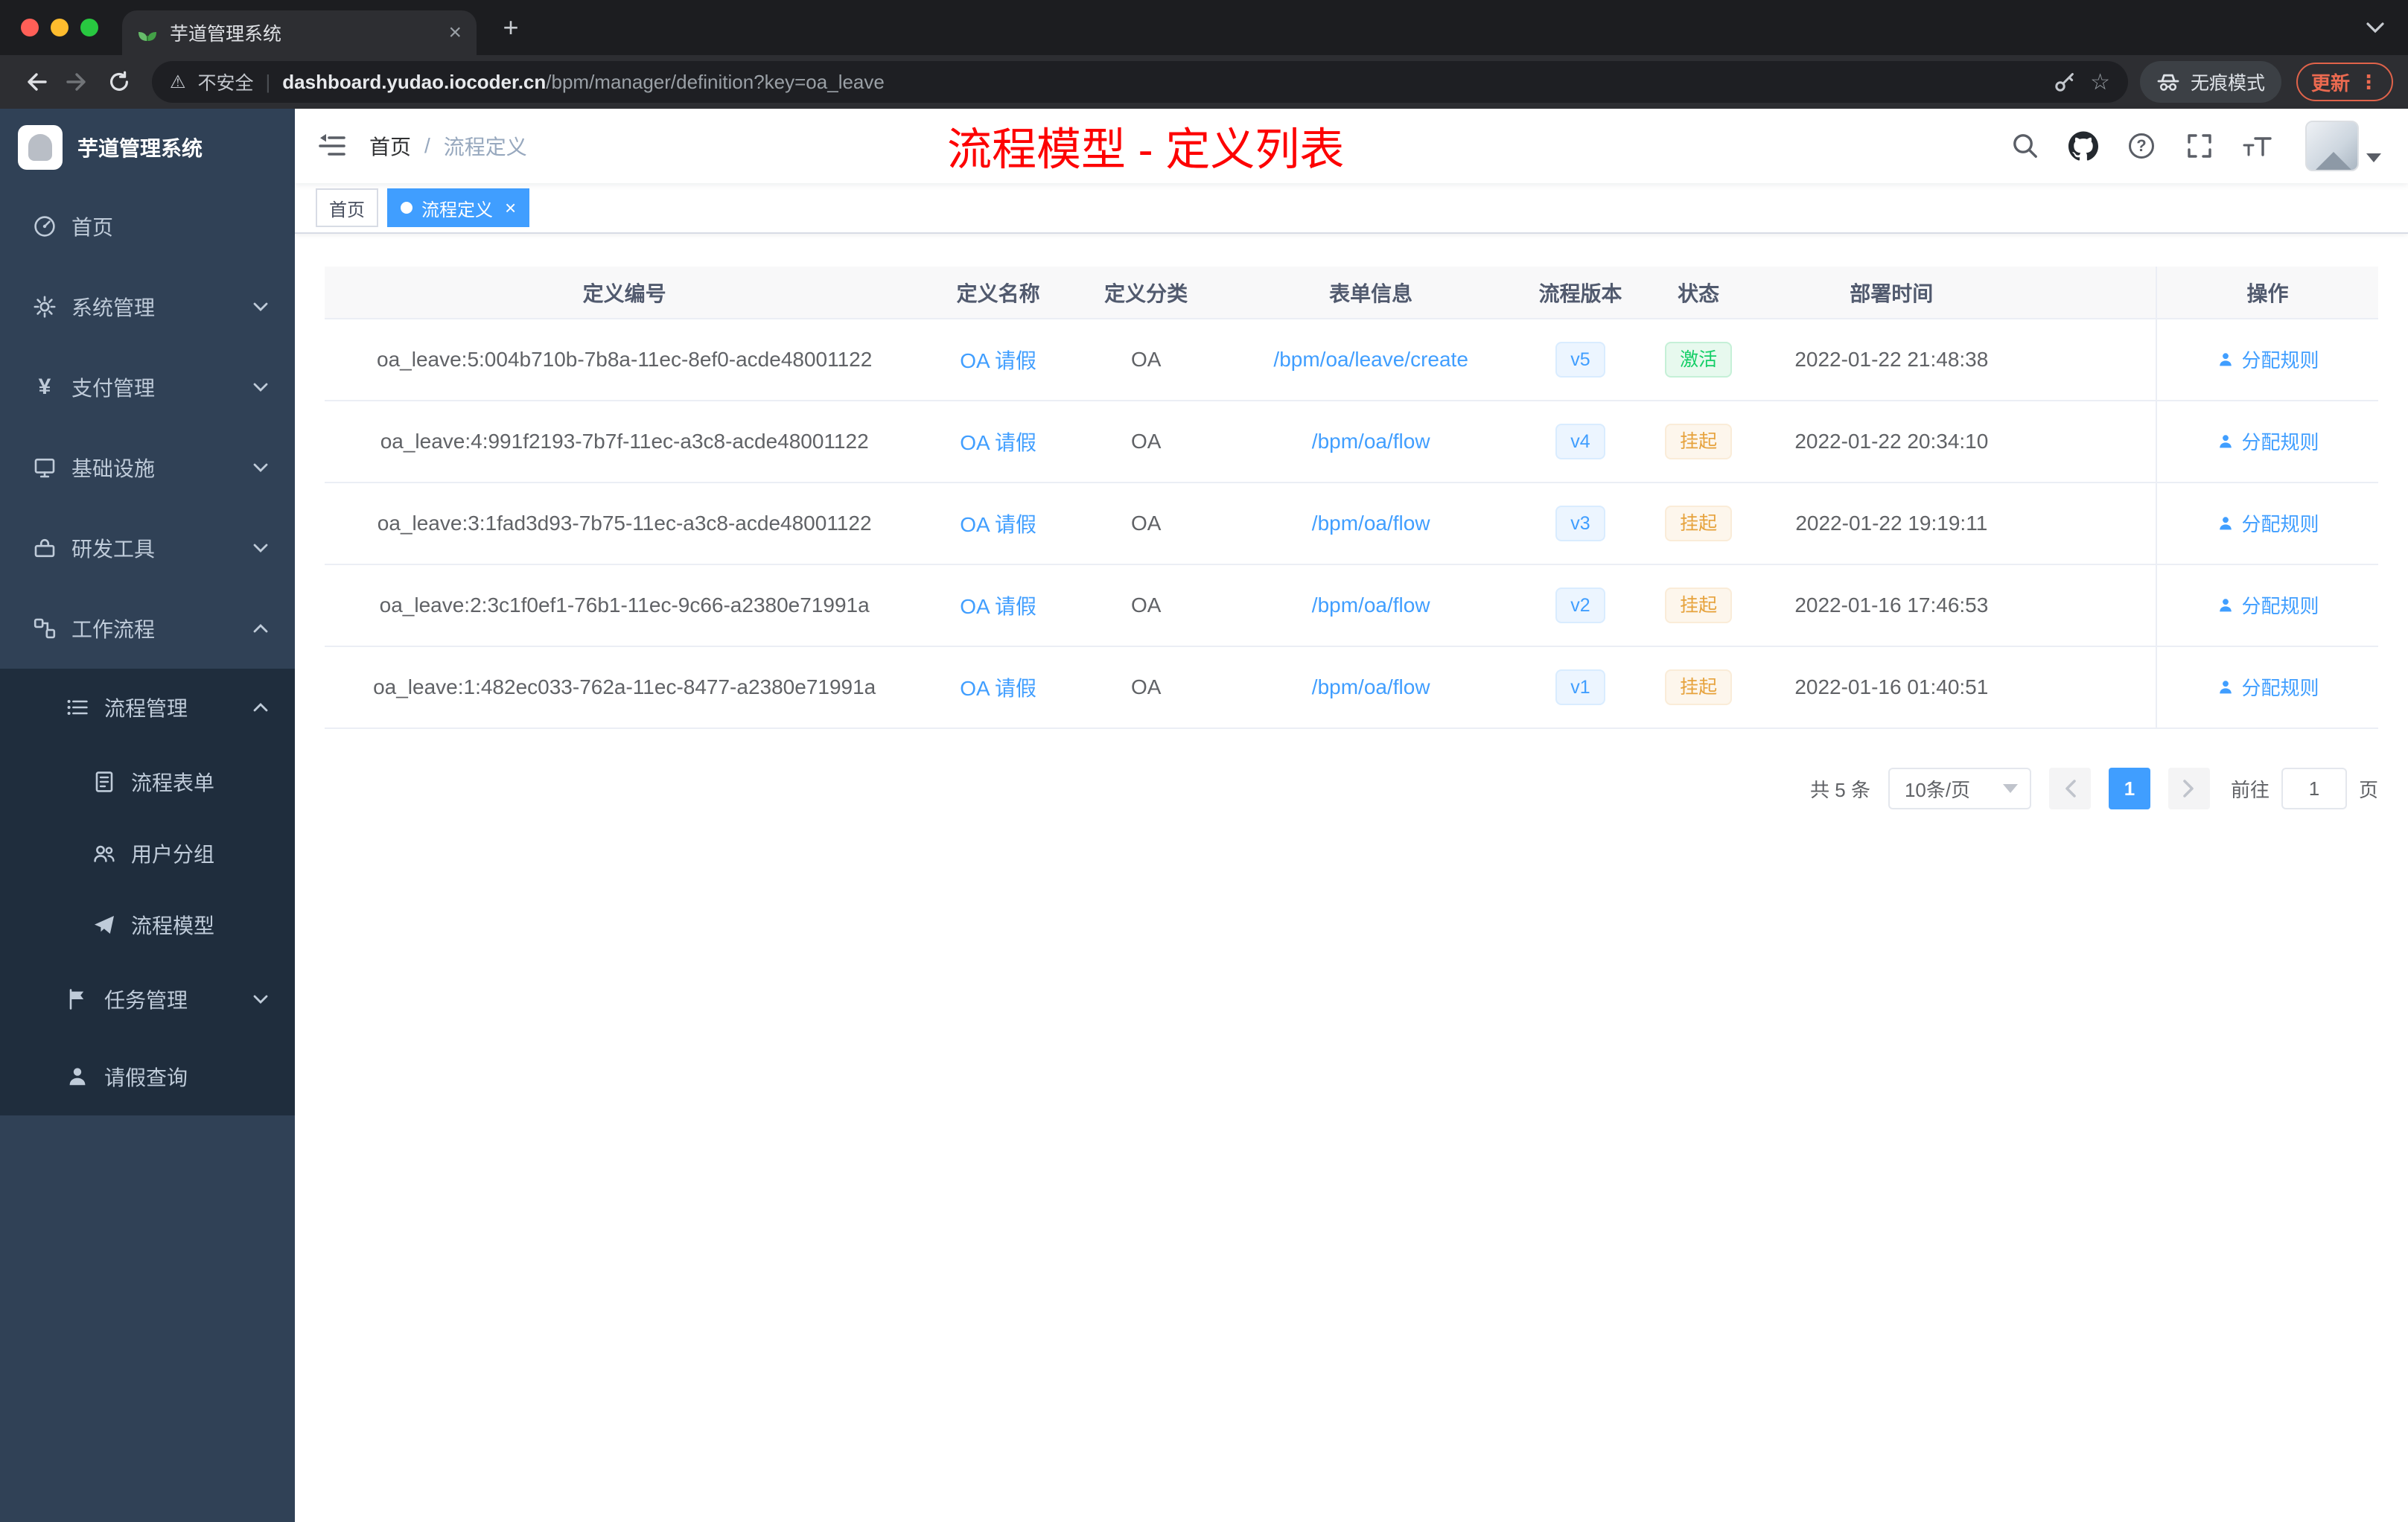  Describe the element at coordinates (2065, 82) in the screenshot. I see `password-key-icon` at that location.